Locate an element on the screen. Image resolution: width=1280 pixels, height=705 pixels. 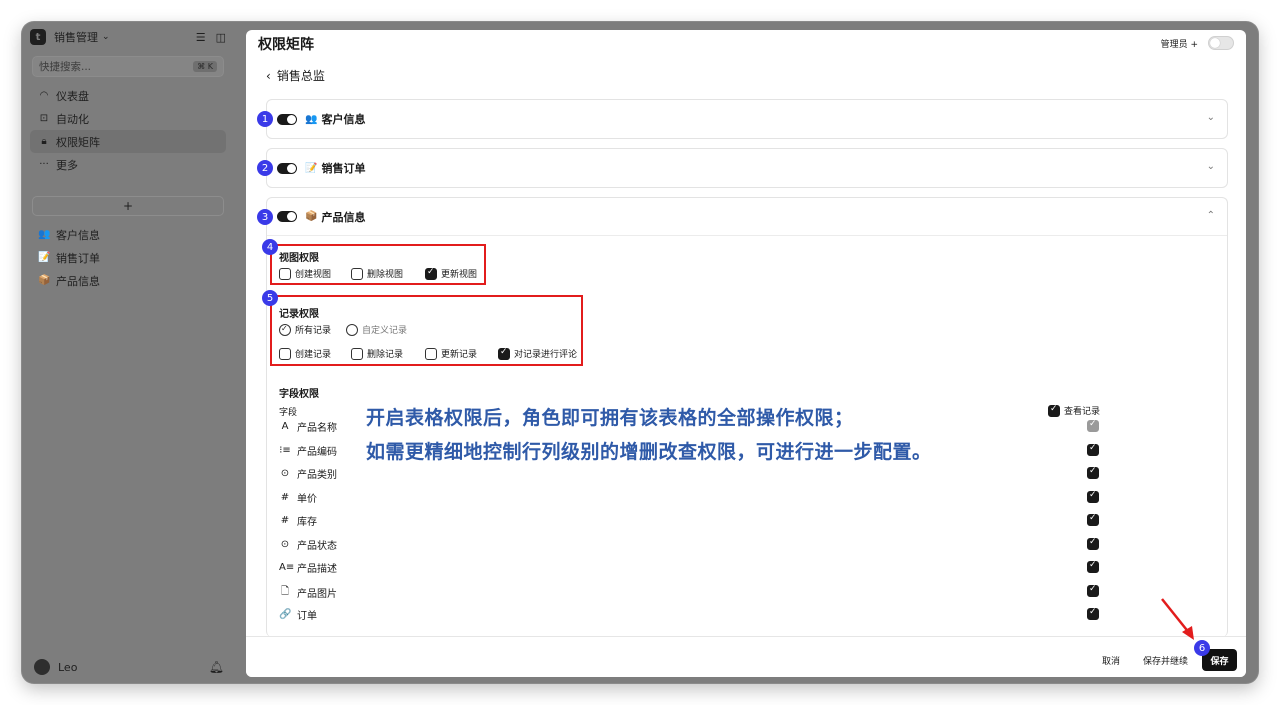
sidebar-toggle-icon: ◫ is located at coordinates (221, 37).